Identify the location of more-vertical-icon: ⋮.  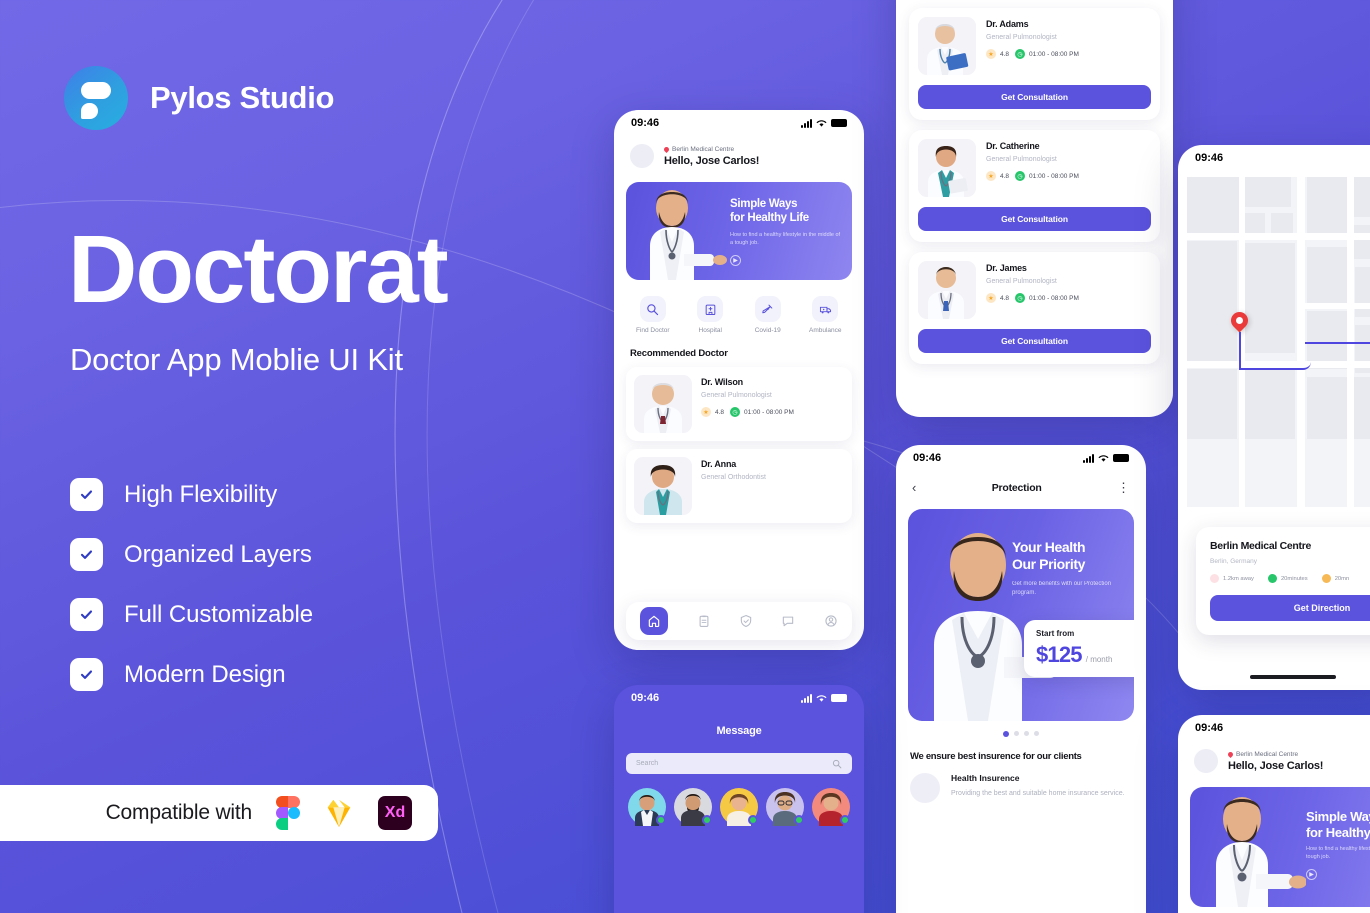
(1123, 487).